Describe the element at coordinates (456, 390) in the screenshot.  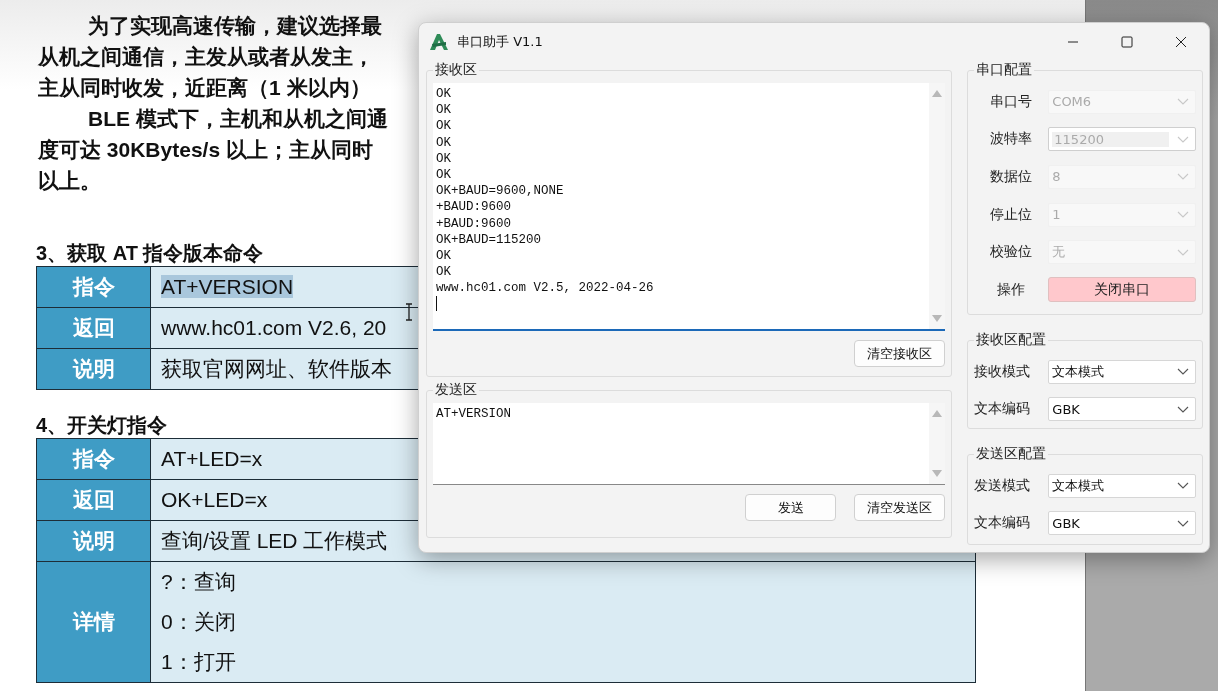
I see `group-title: 发送区` at that location.